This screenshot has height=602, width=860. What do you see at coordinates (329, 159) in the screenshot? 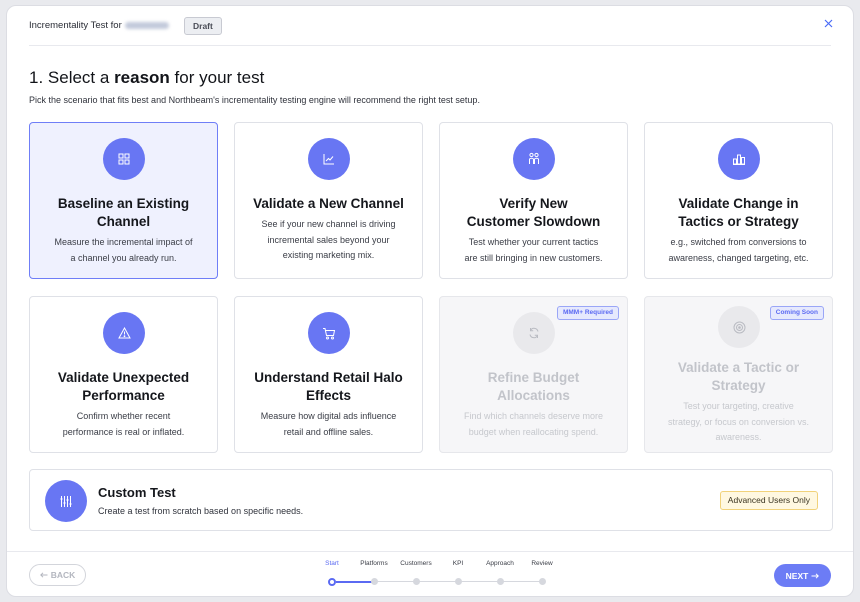
I see `line-chart-icon` at bounding box center [329, 159].